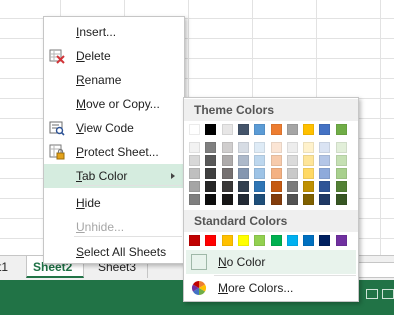 This screenshot has width=394, height=315. Describe the element at coordinates (199, 288) in the screenshot. I see `color-wheel-icon` at that location.